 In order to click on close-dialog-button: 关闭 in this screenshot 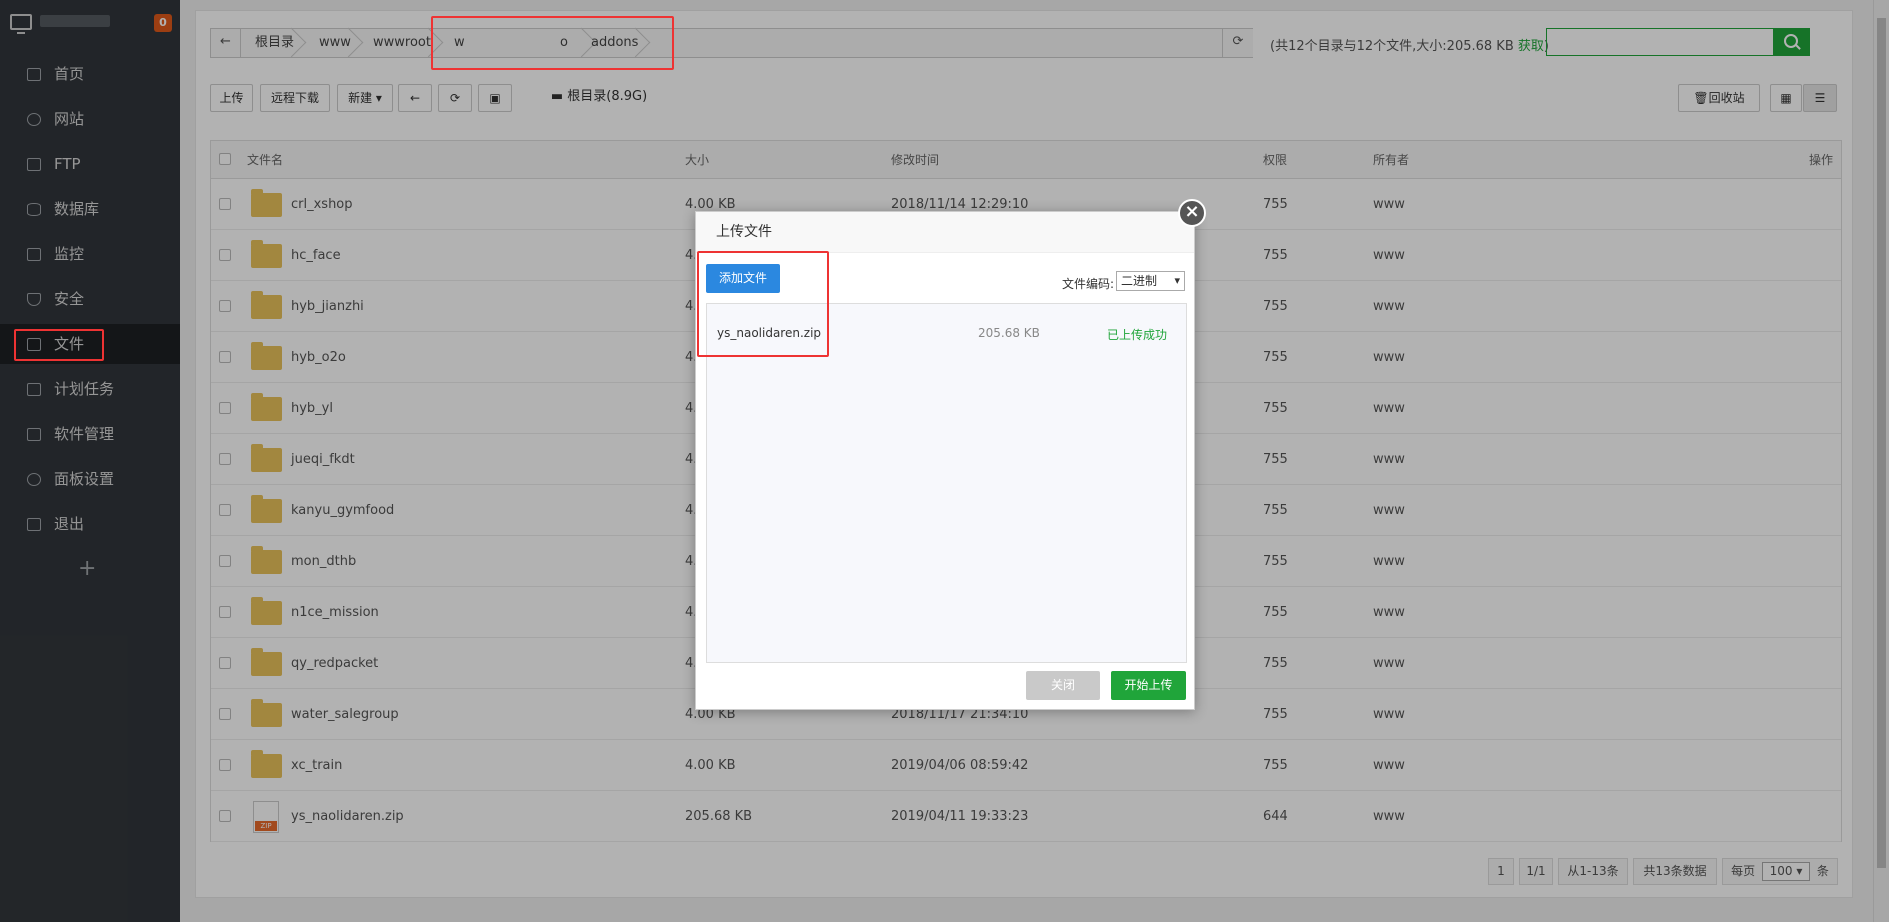, I will do `click(1063, 685)`.